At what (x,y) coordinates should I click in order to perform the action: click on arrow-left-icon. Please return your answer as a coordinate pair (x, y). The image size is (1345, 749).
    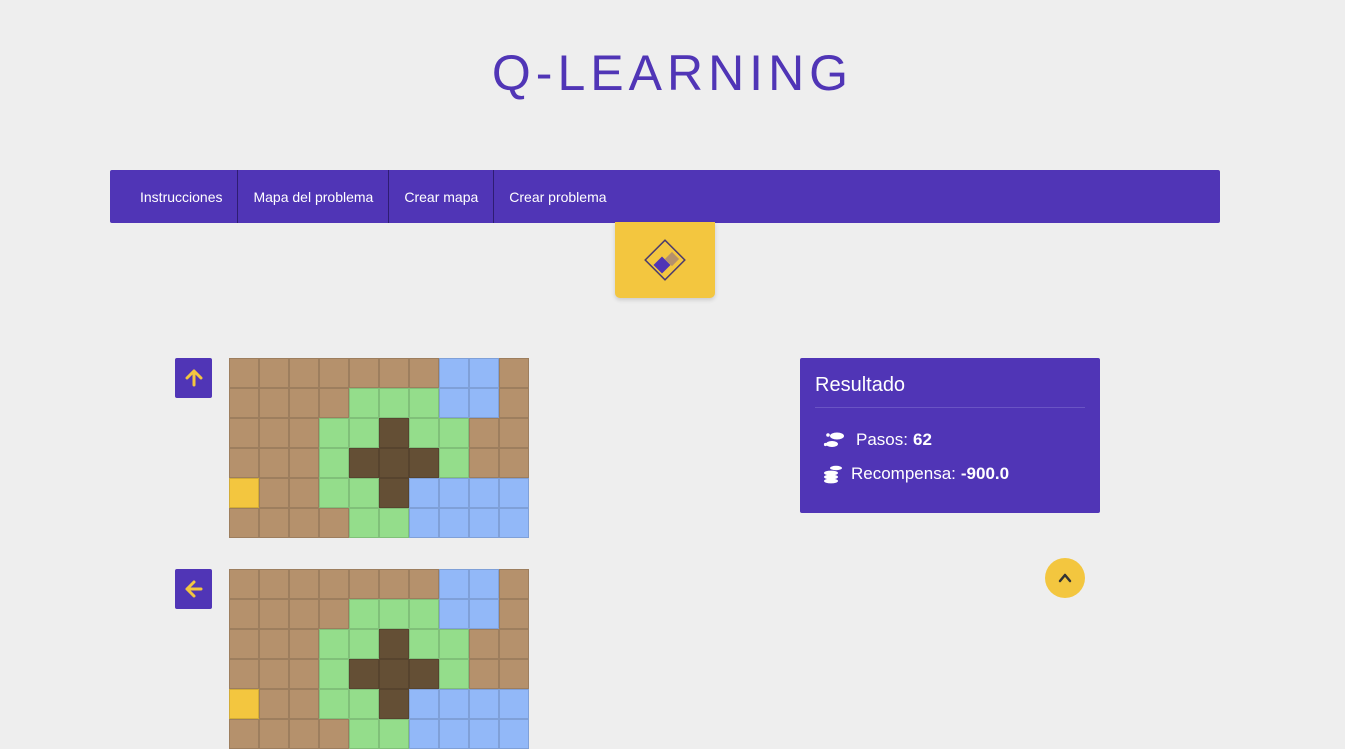
    Looking at the image, I should click on (193, 589).